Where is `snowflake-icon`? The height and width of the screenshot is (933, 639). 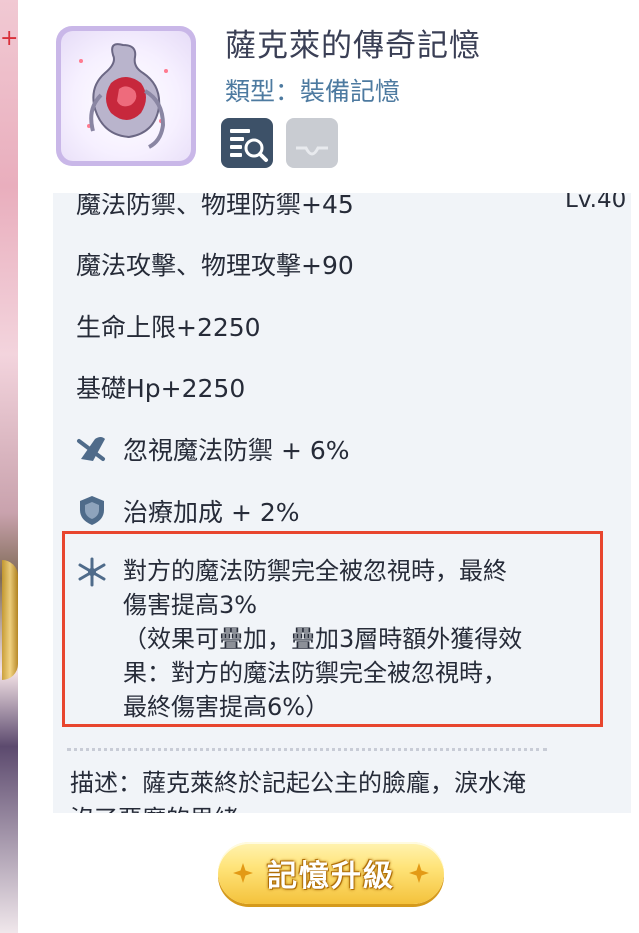 snowflake-icon is located at coordinates (92, 572).